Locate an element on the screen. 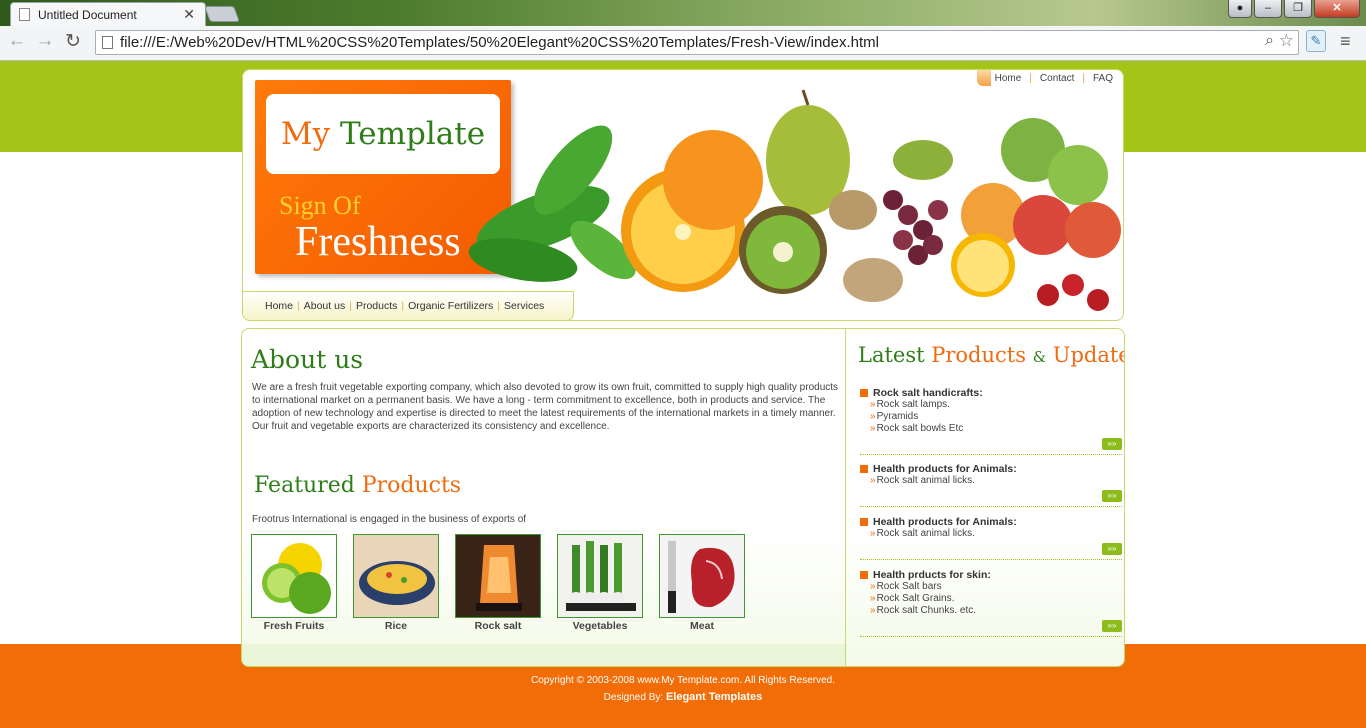 The width and height of the screenshot is (1366, 728). tab-title: Untitled Document is located at coordinates (87, 14).